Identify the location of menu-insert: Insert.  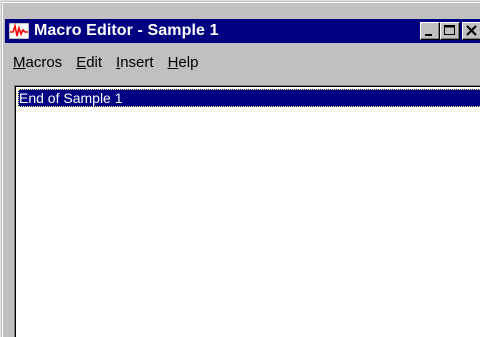
(135, 63).